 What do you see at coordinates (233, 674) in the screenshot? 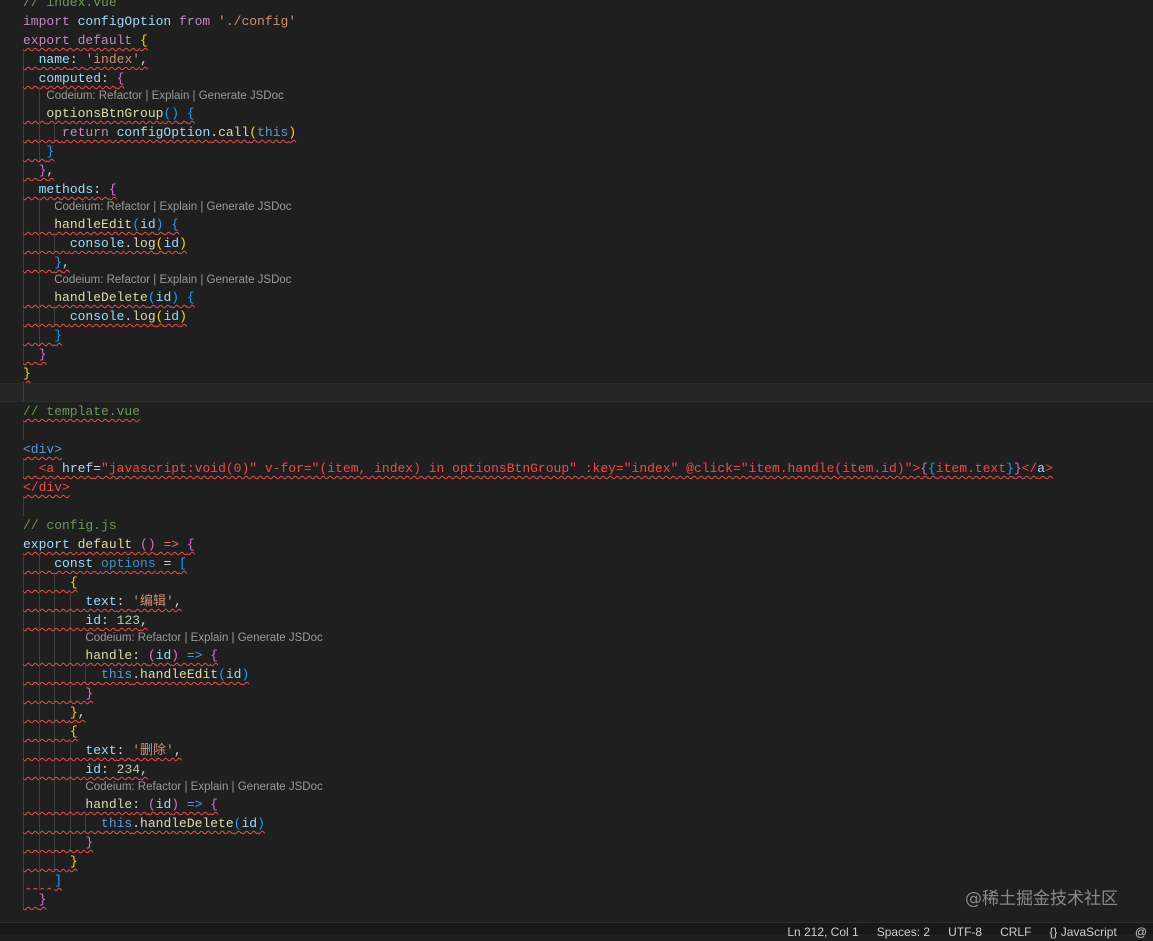
I see `code-token: id` at bounding box center [233, 674].